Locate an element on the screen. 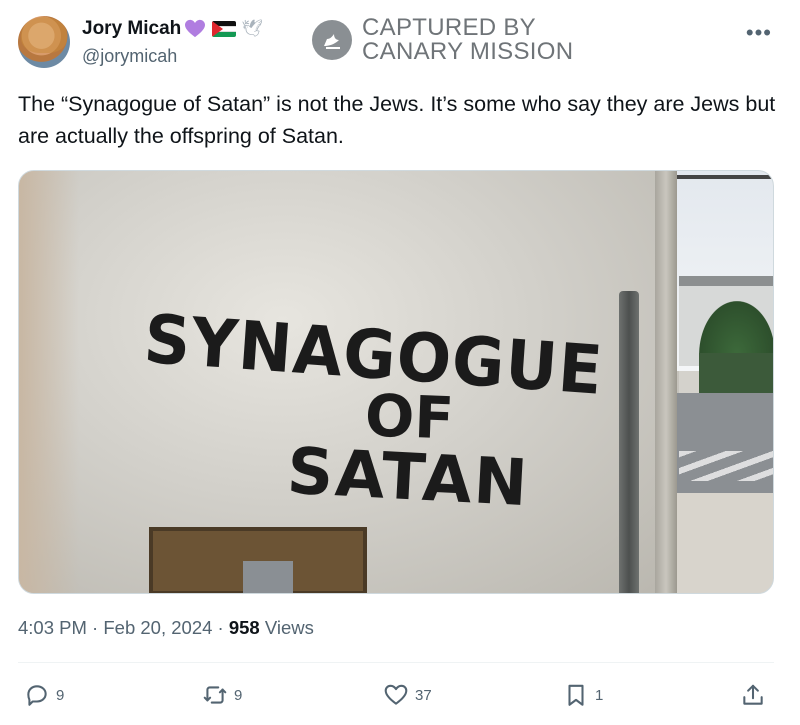 Image resolution: width=800 pixels, height=725 pixels. more-options-icon: ••• is located at coordinates (759, 33).